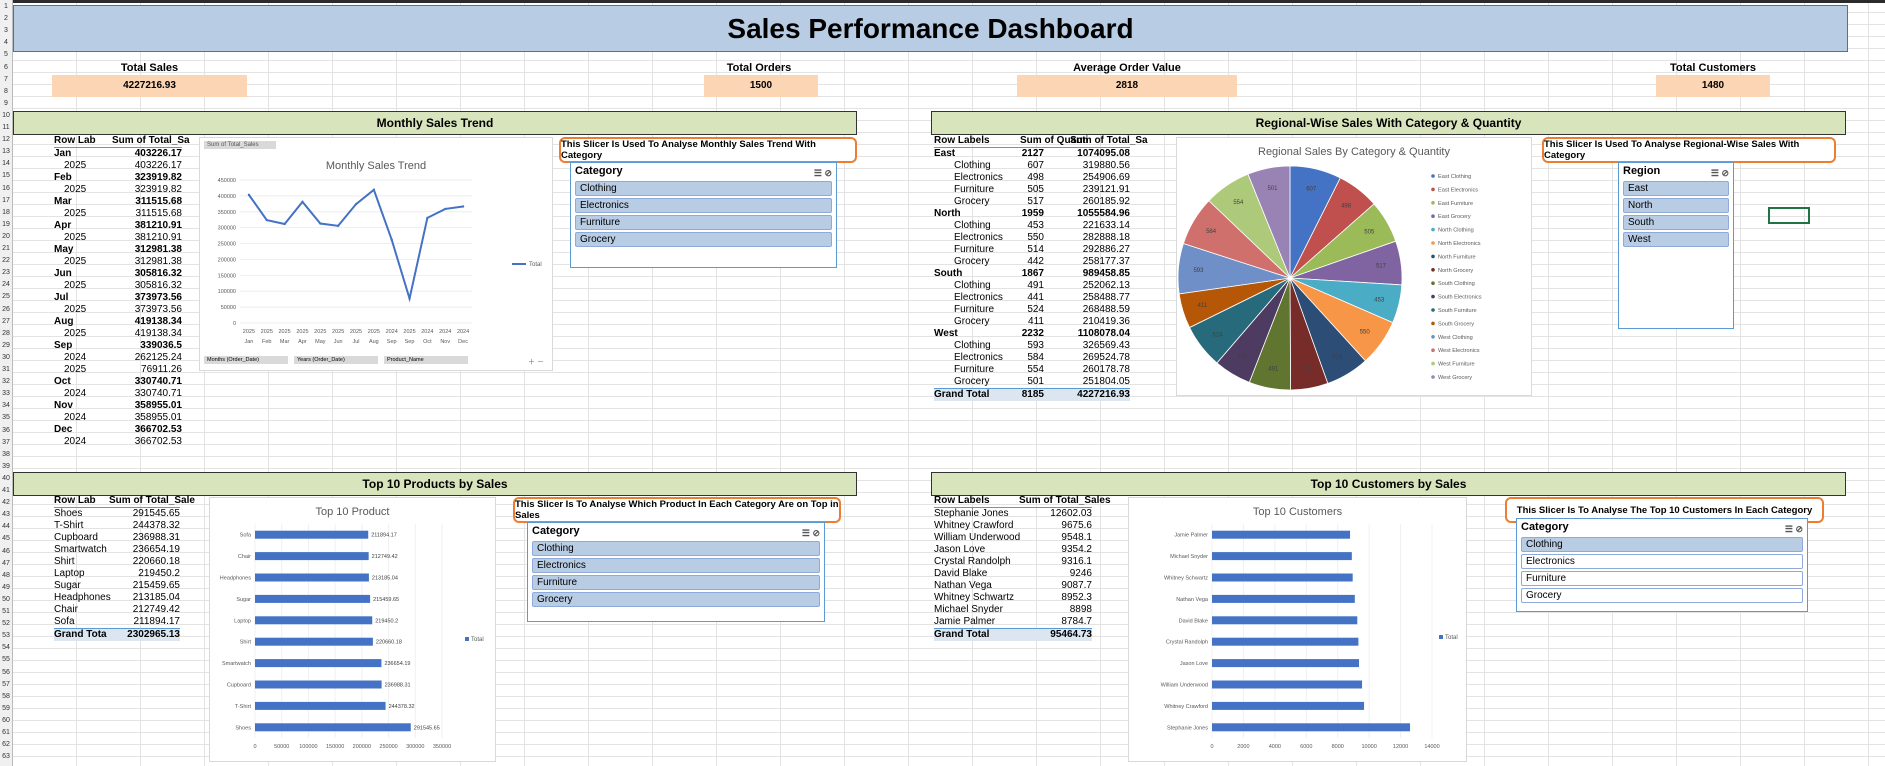 Image resolution: width=1885 pixels, height=766 pixels. I want to click on chart-field-button: Product_Name, so click(426, 360).